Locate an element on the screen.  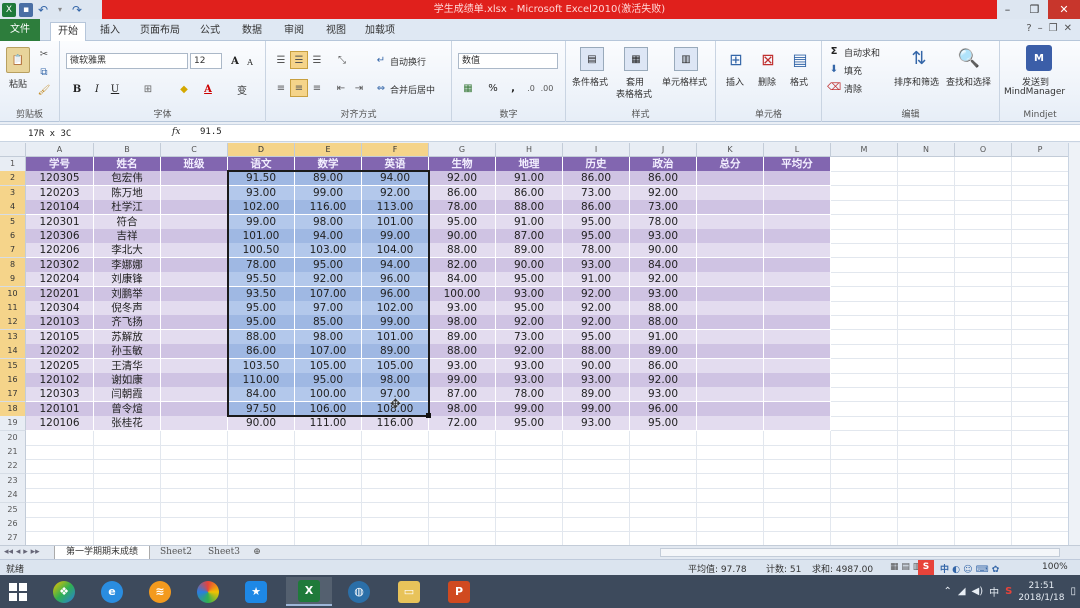
taskbar-wifi: ≋ is located at coordinates (160, 591).